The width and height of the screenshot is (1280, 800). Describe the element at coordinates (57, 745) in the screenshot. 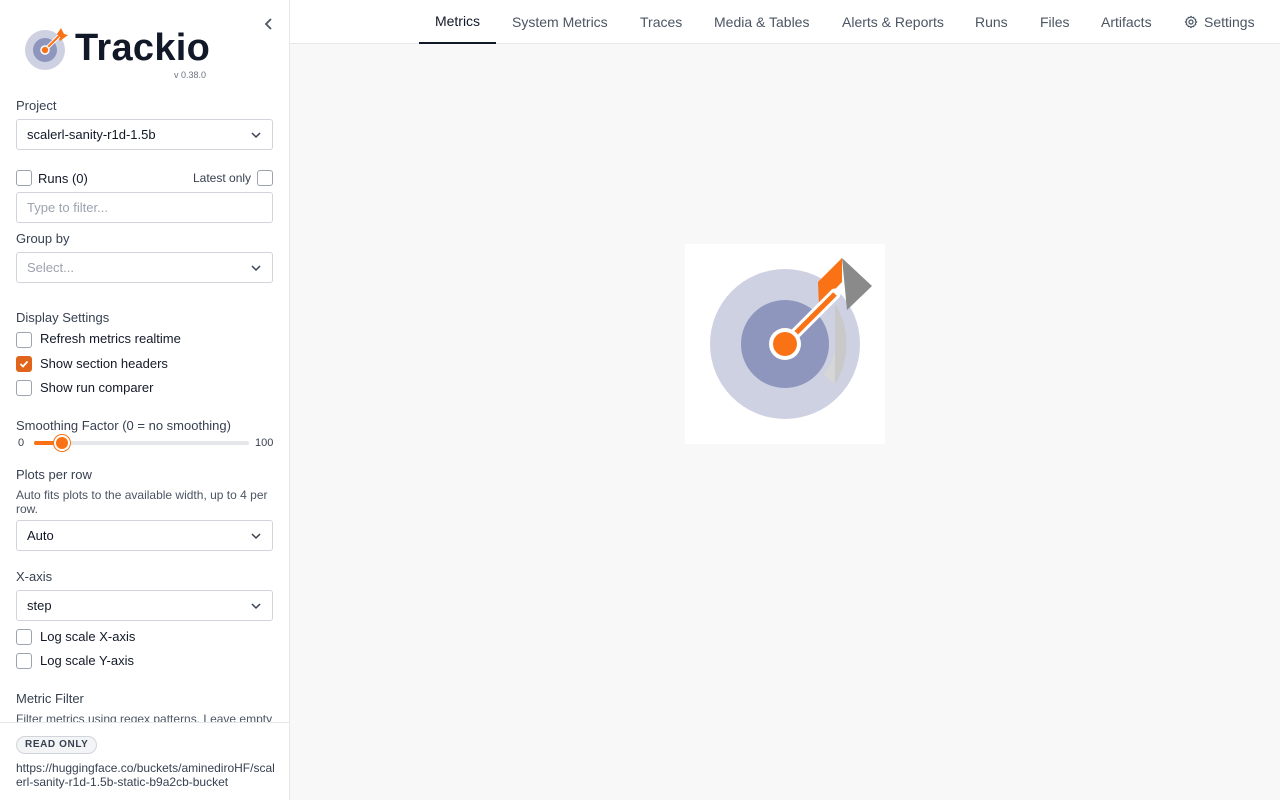

I see `read-only-badge: READ ONLY` at that location.